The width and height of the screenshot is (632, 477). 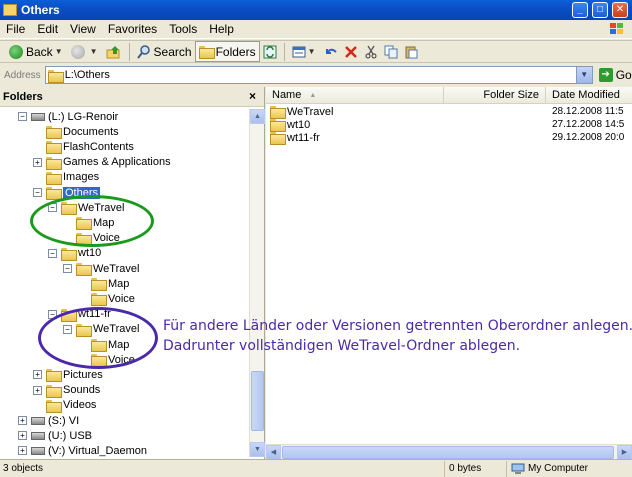 What do you see at coordinates (600, 10) in the screenshot?
I see `maximize-button: □` at bounding box center [600, 10].